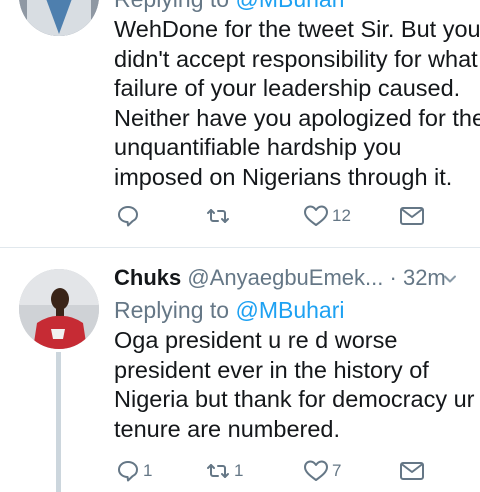  Describe the element at coordinates (297, 29) in the screenshot. I see `tweet-text-line: WehDone for the tweet Sir. But you` at that location.